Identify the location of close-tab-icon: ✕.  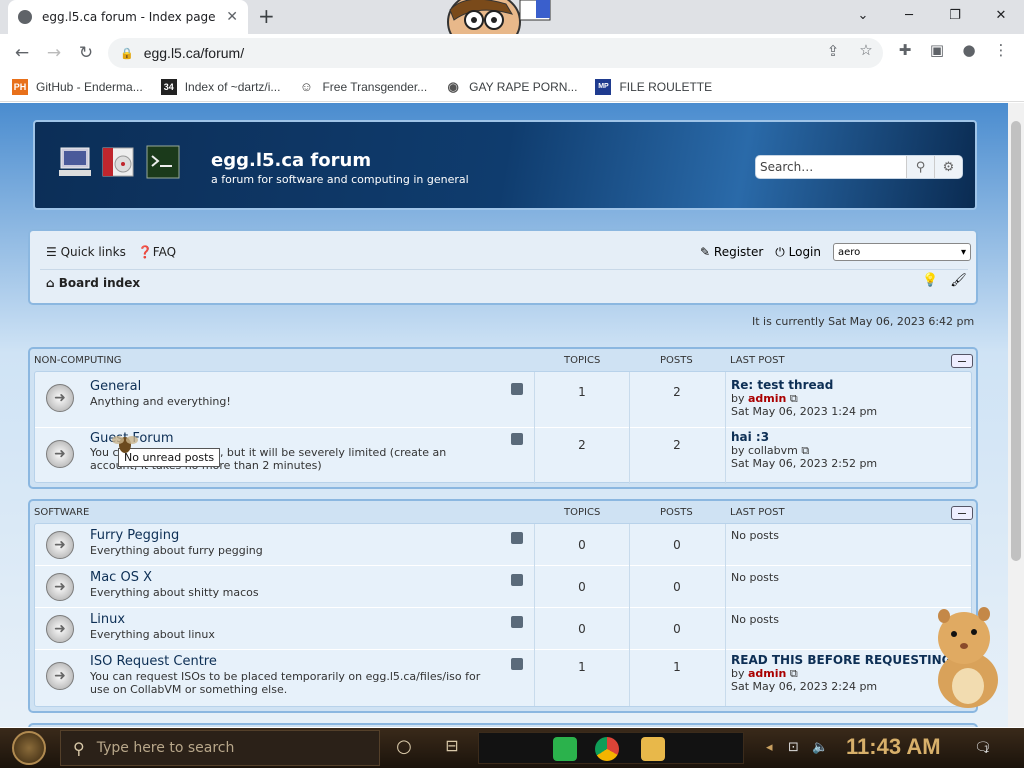
(232, 17).